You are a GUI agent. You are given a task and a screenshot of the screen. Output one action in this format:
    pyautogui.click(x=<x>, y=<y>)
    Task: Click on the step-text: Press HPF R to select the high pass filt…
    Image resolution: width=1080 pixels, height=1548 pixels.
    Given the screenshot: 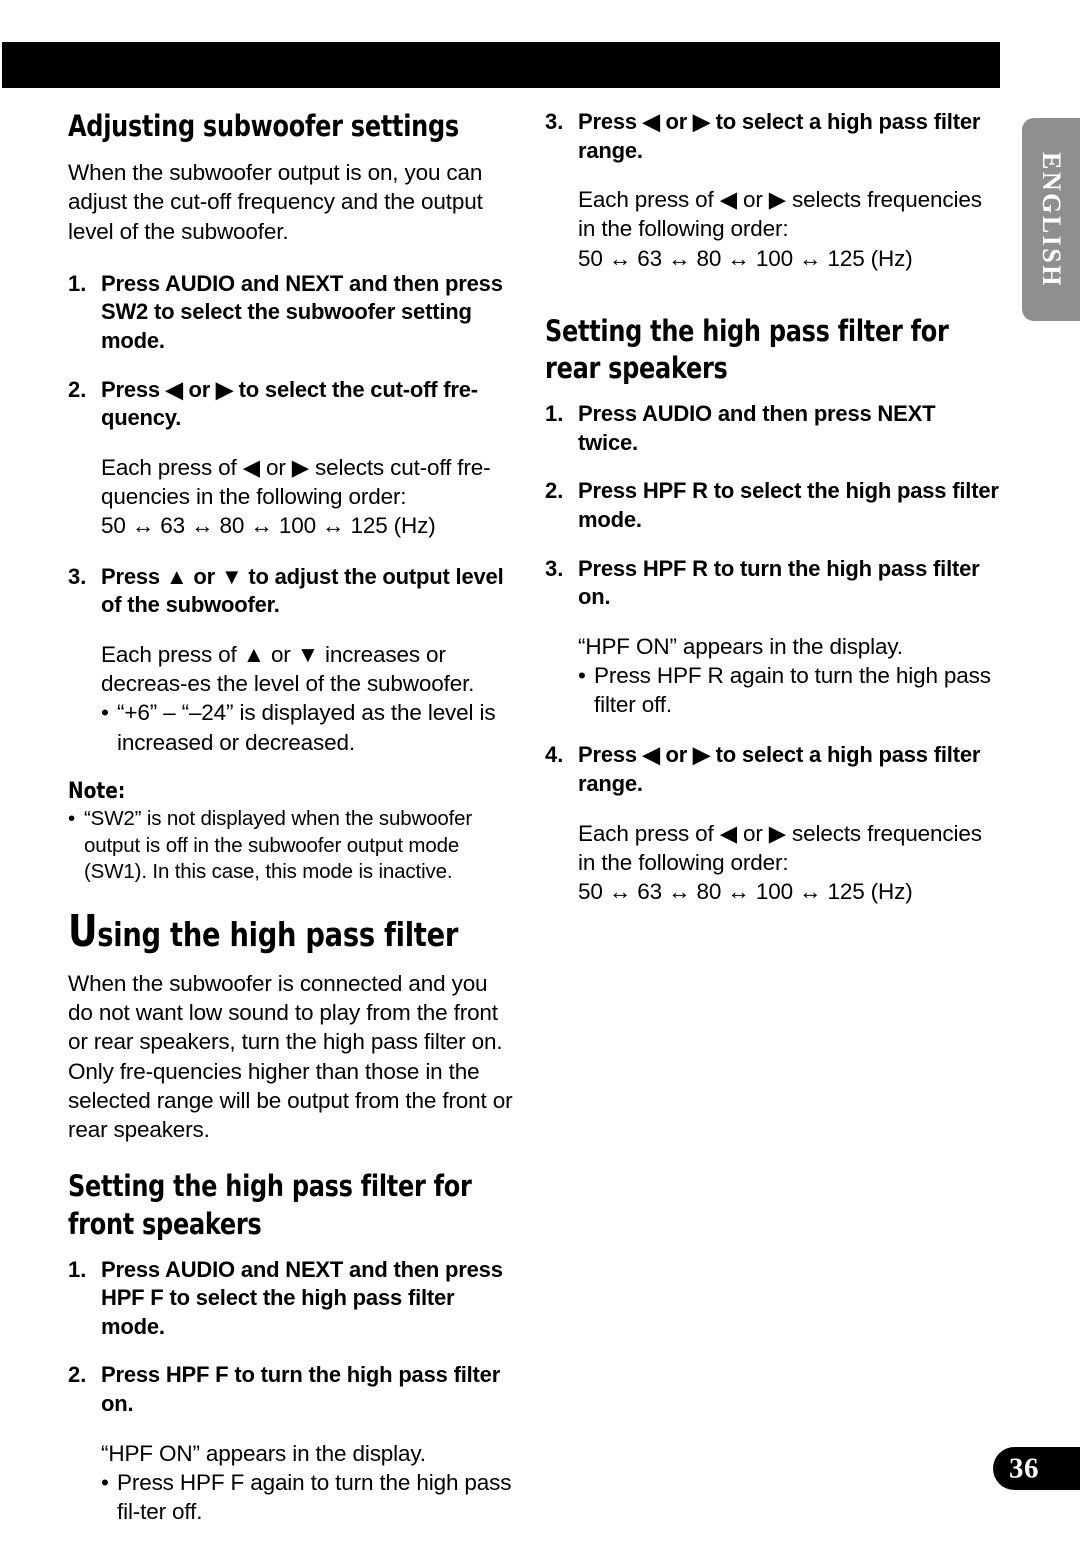 What is the action you would take?
    pyautogui.click(x=788, y=505)
    